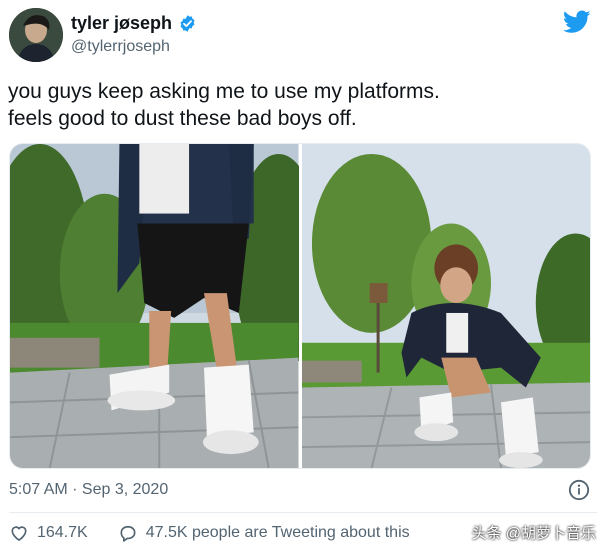 Image resolution: width=606 pixels, height=552 pixels. What do you see at coordinates (120, 47) in the screenshot?
I see `author-handle: @tylerrjoseph` at bounding box center [120, 47].